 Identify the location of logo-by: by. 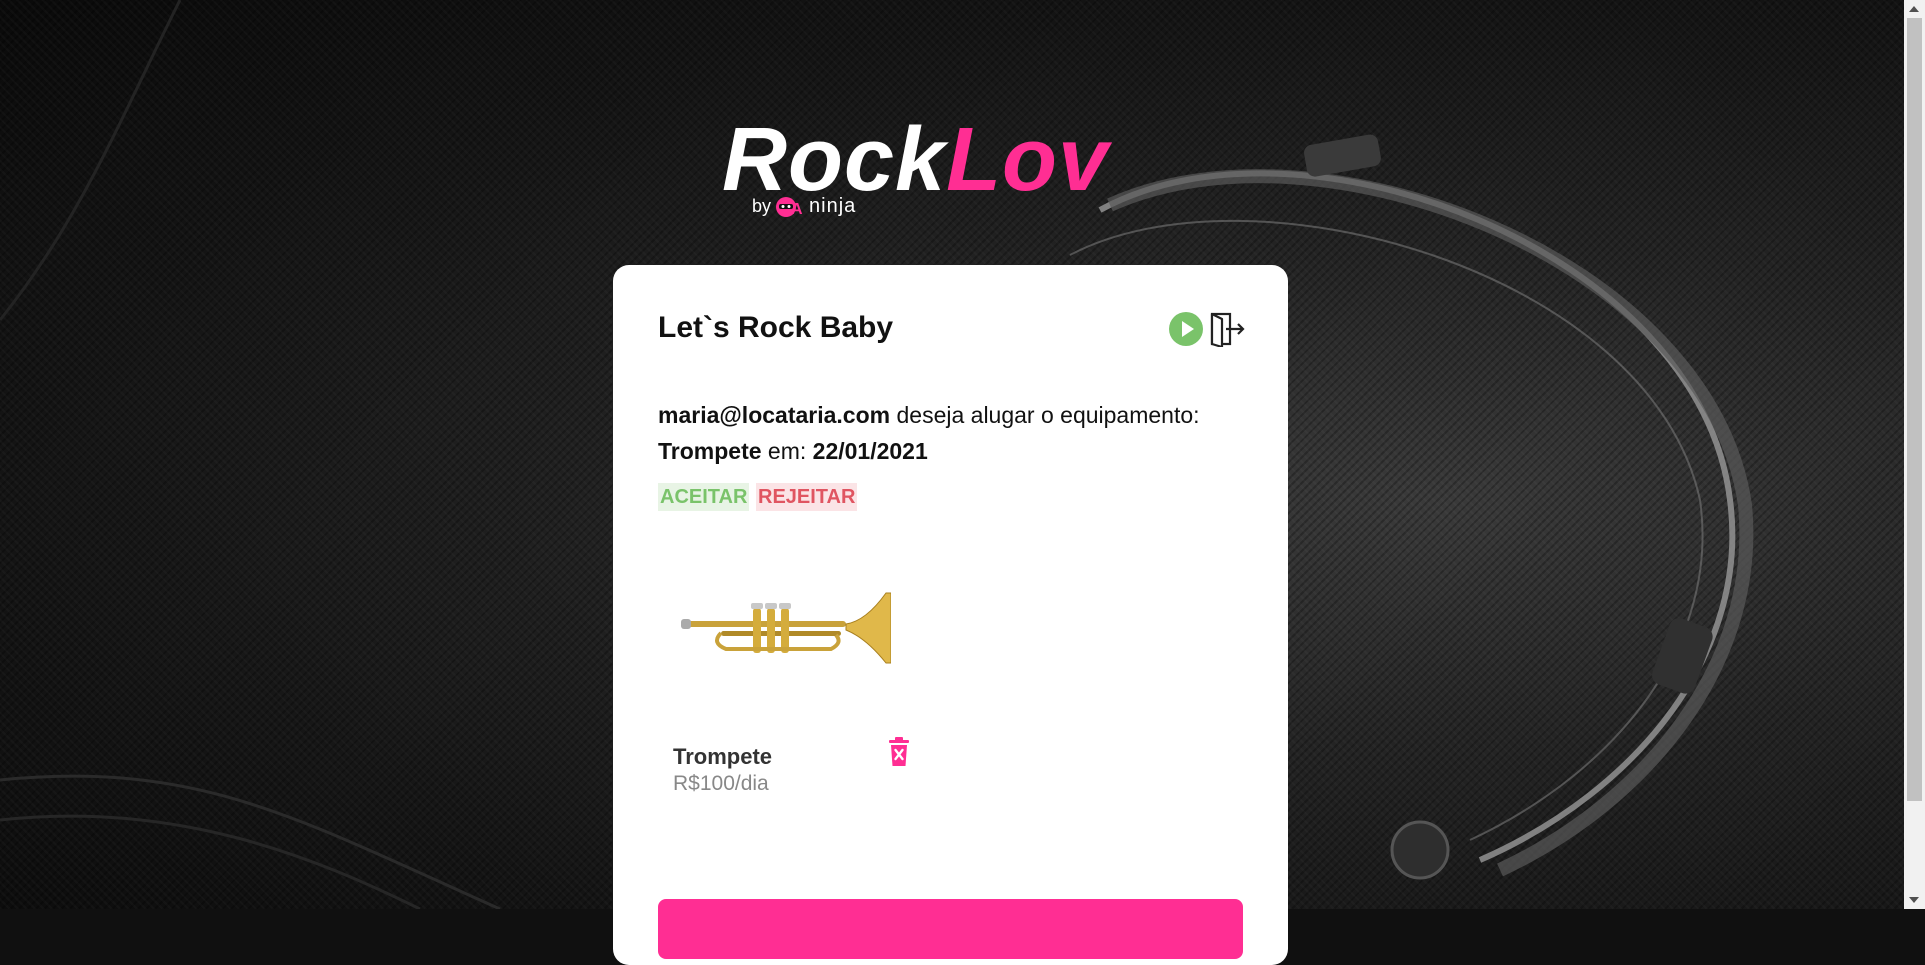
(762, 206).